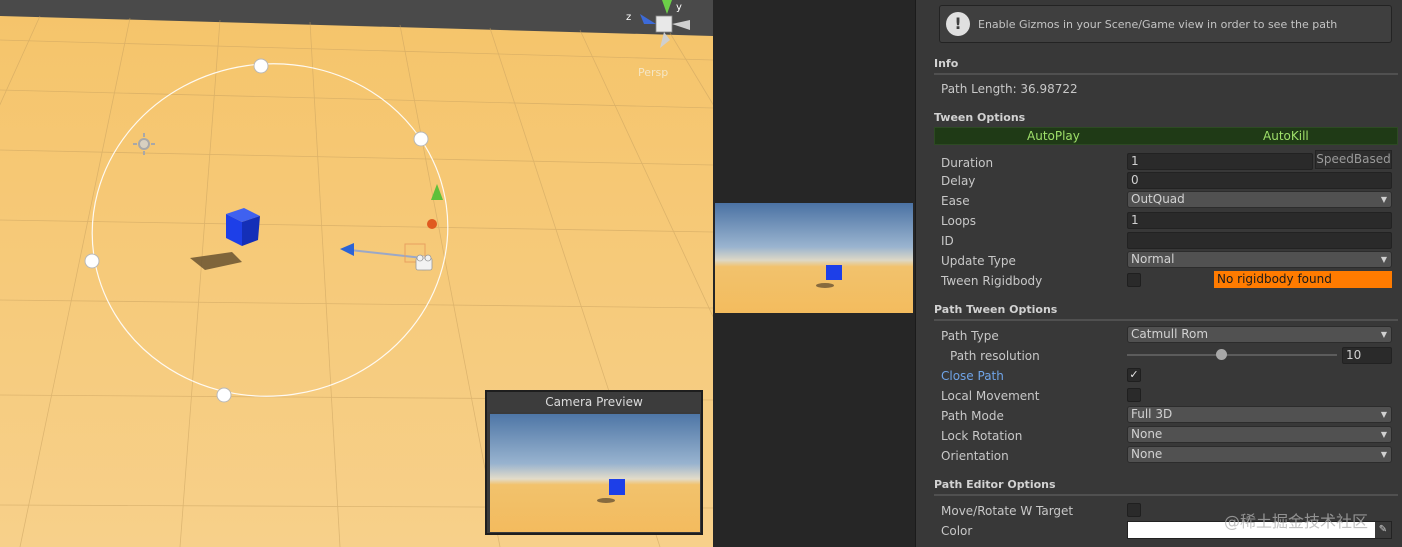 The height and width of the screenshot is (547, 1402). What do you see at coordinates (594, 402) in the screenshot?
I see `camera-preview-title: Camera Preview` at bounding box center [594, 402].